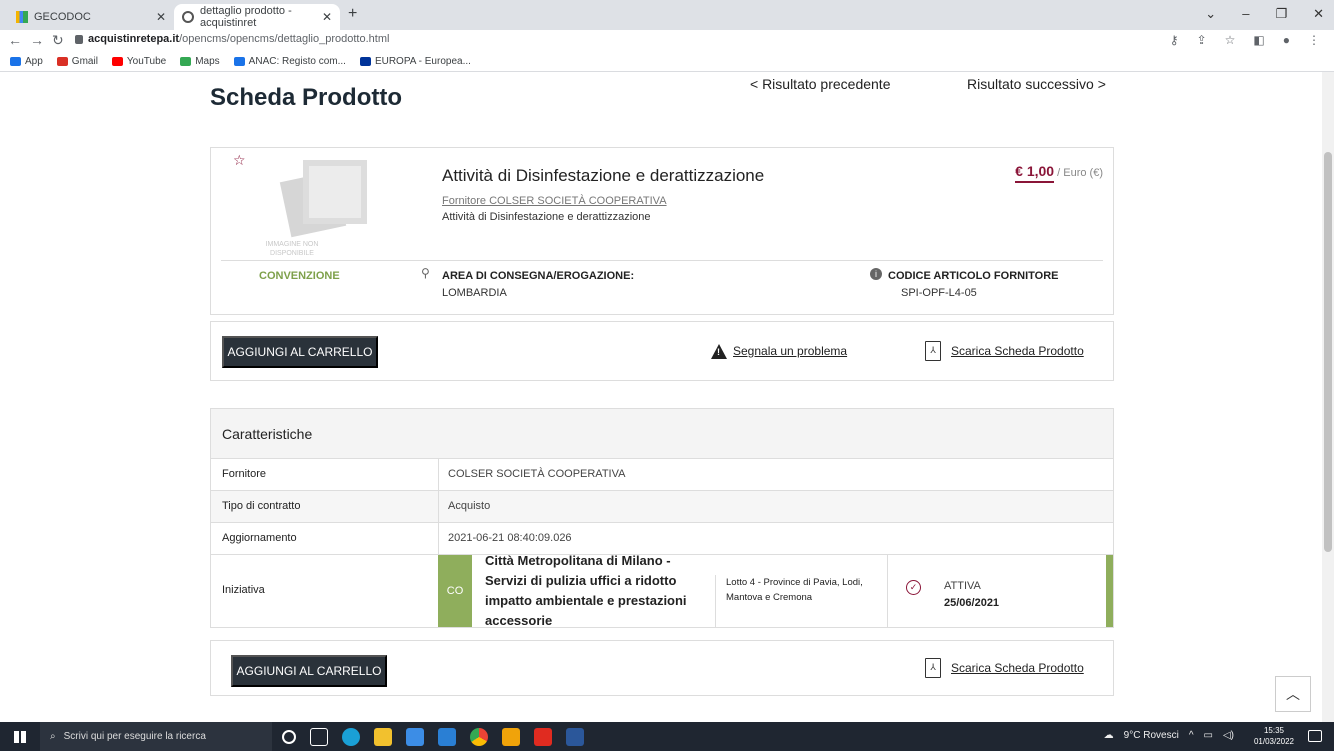 The width and height of the screenshot is (1334, 751). I want to click on report-problem-link: Segnala un problema, so click(790, 351).